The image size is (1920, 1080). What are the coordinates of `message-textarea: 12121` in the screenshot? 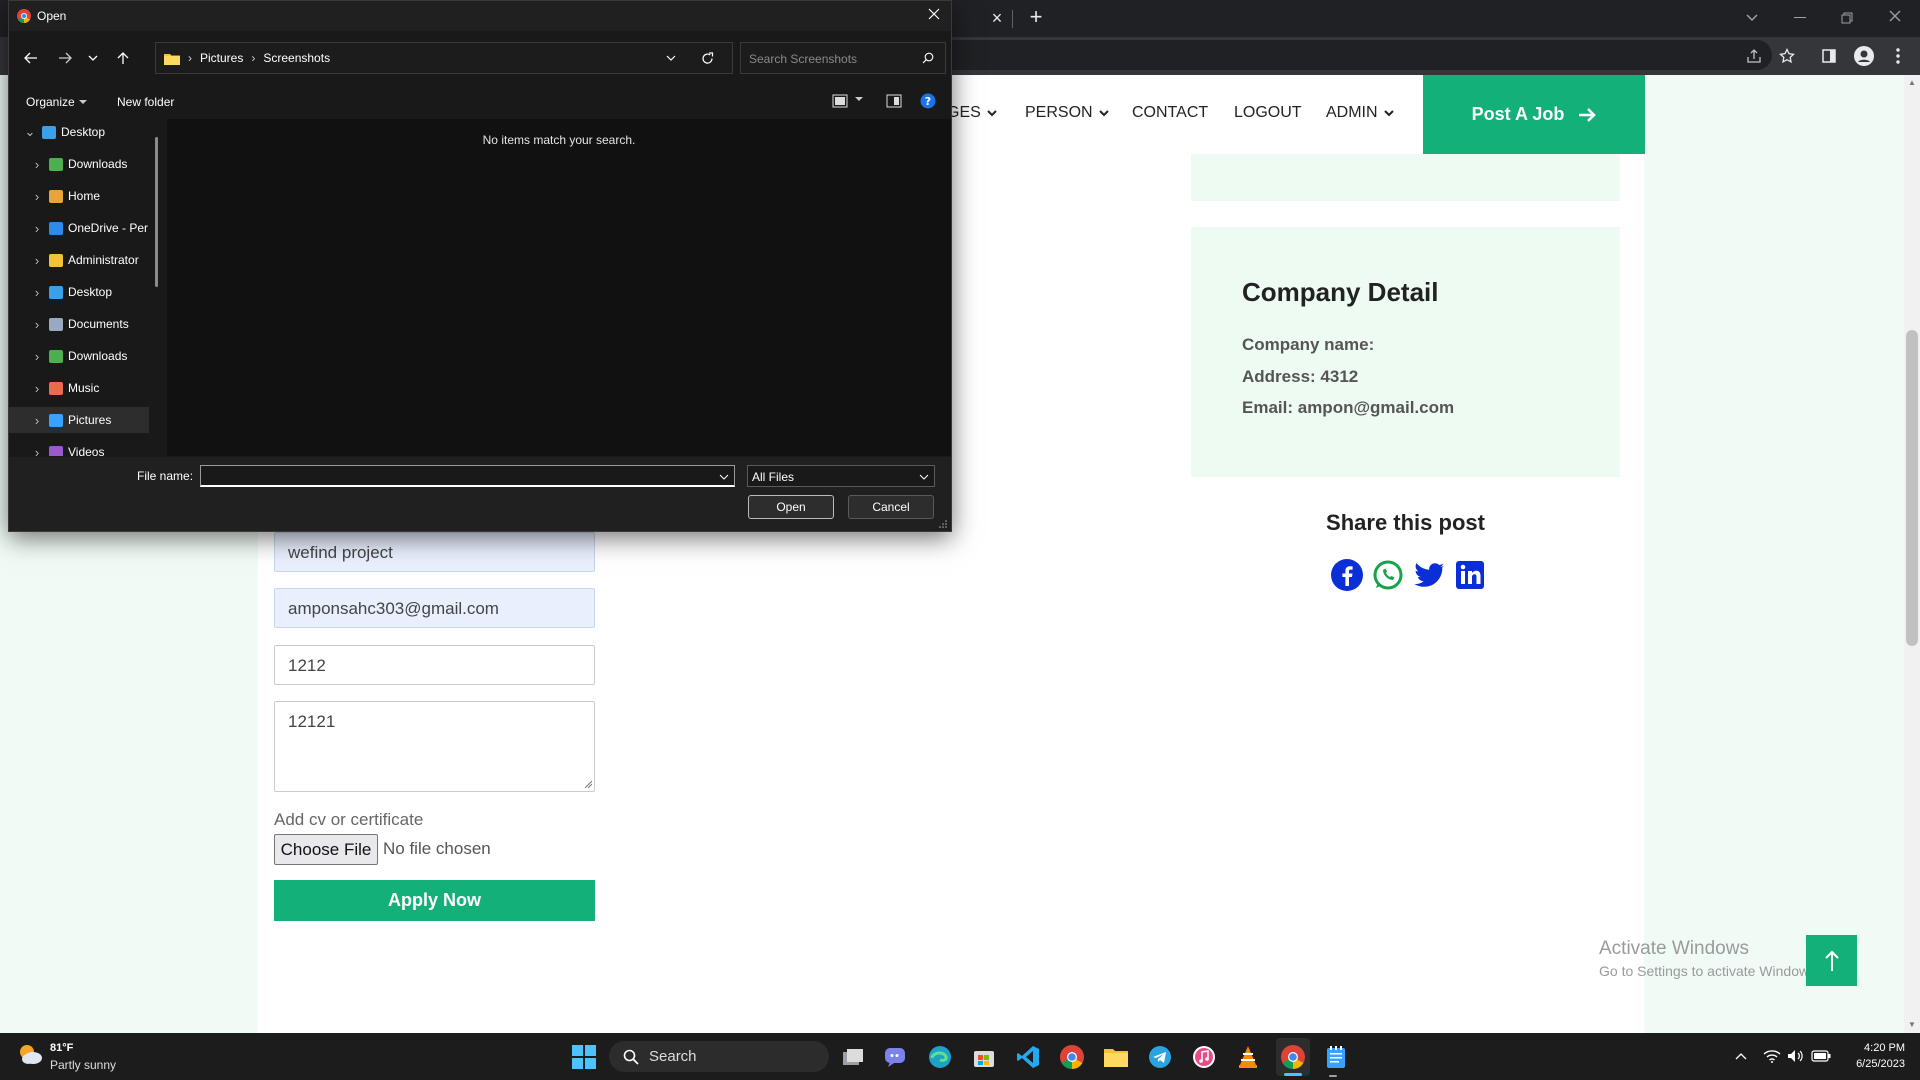 It's located at (434, 746).